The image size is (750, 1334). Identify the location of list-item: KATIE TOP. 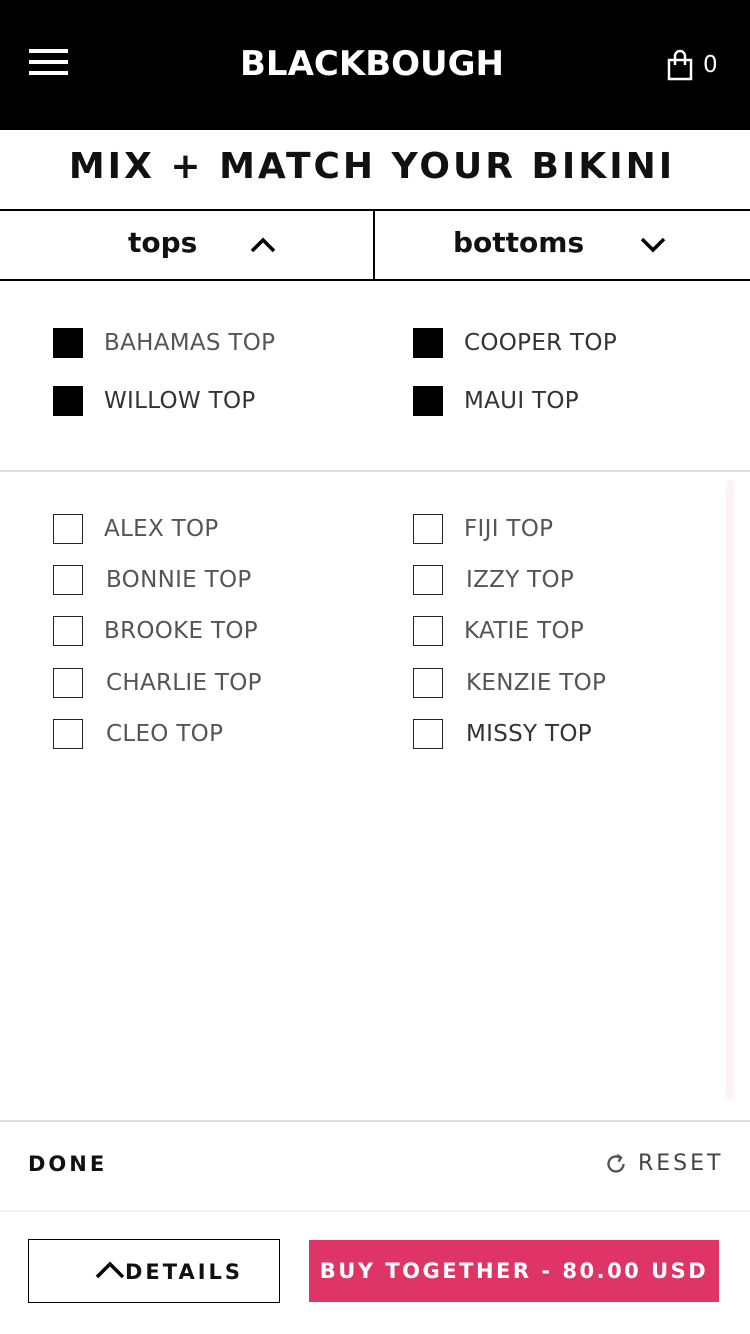
(498, 631).